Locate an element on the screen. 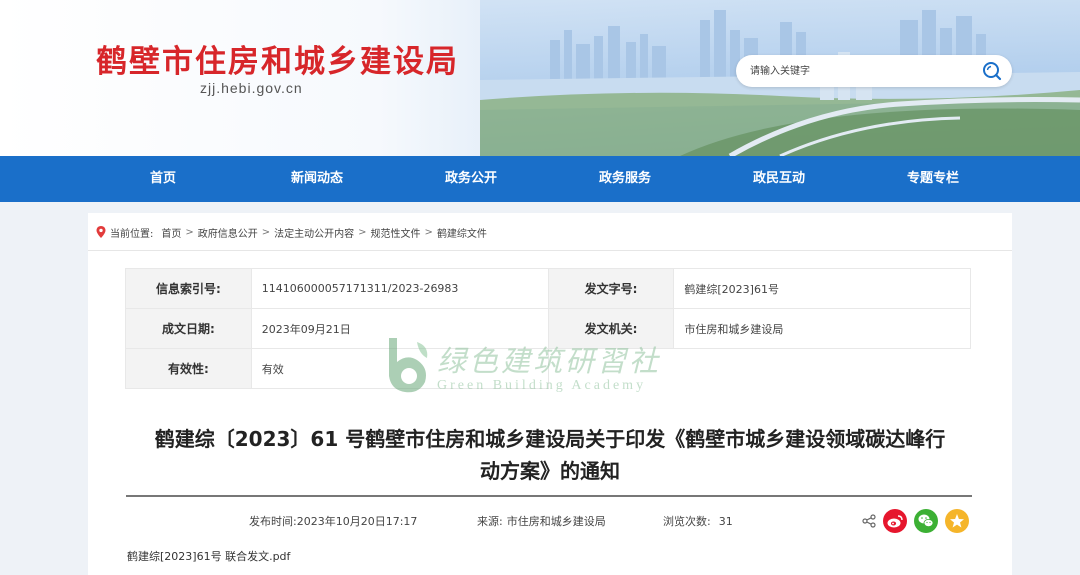  star-icon is located at coordinates (957, 521).